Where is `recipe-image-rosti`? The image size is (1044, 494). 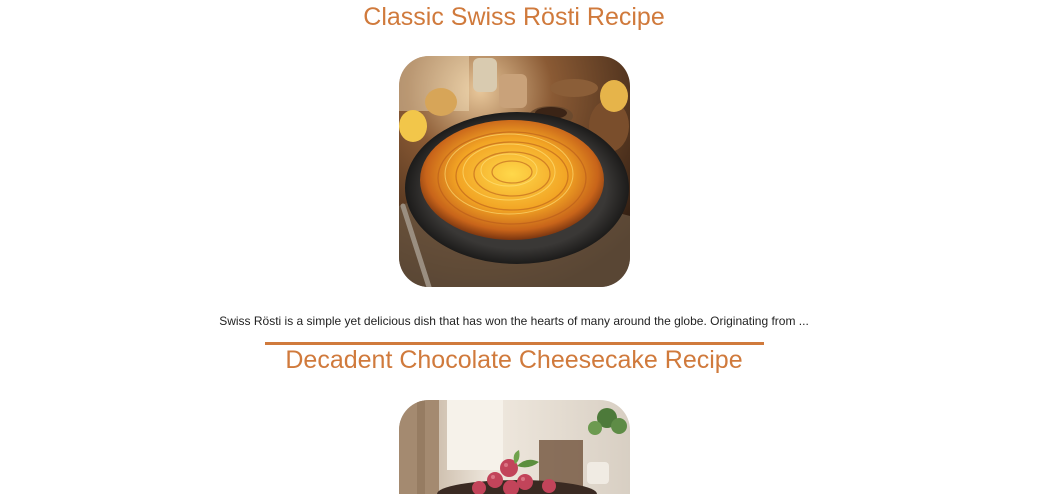
recipe-image-rosti is located at coordinates (514, 171).